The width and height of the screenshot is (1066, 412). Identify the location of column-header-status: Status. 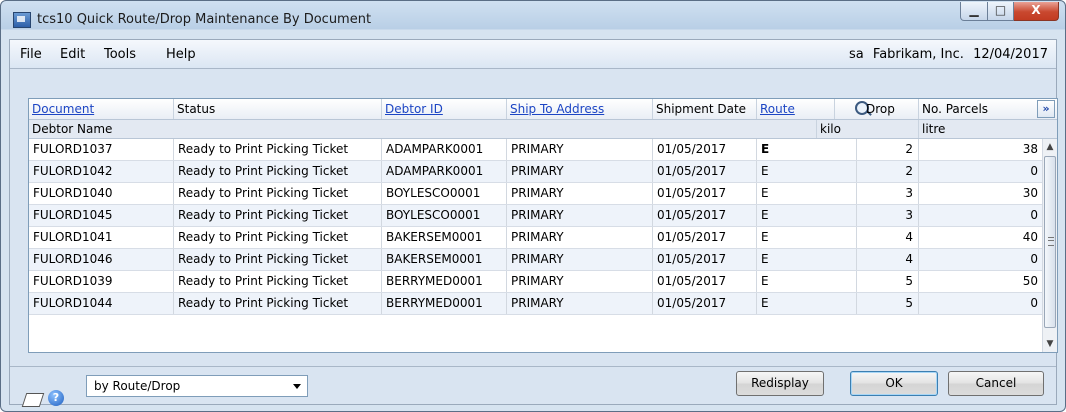
(278, 109).